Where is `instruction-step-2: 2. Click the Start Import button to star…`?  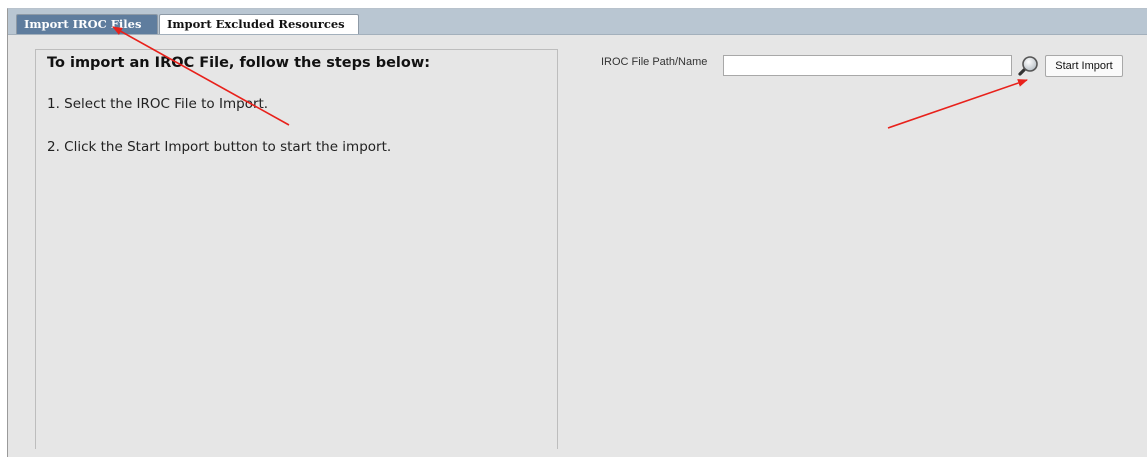 instruction-step-2: 2. Click the Start Import button to star… is located at coordinates (219, 147).